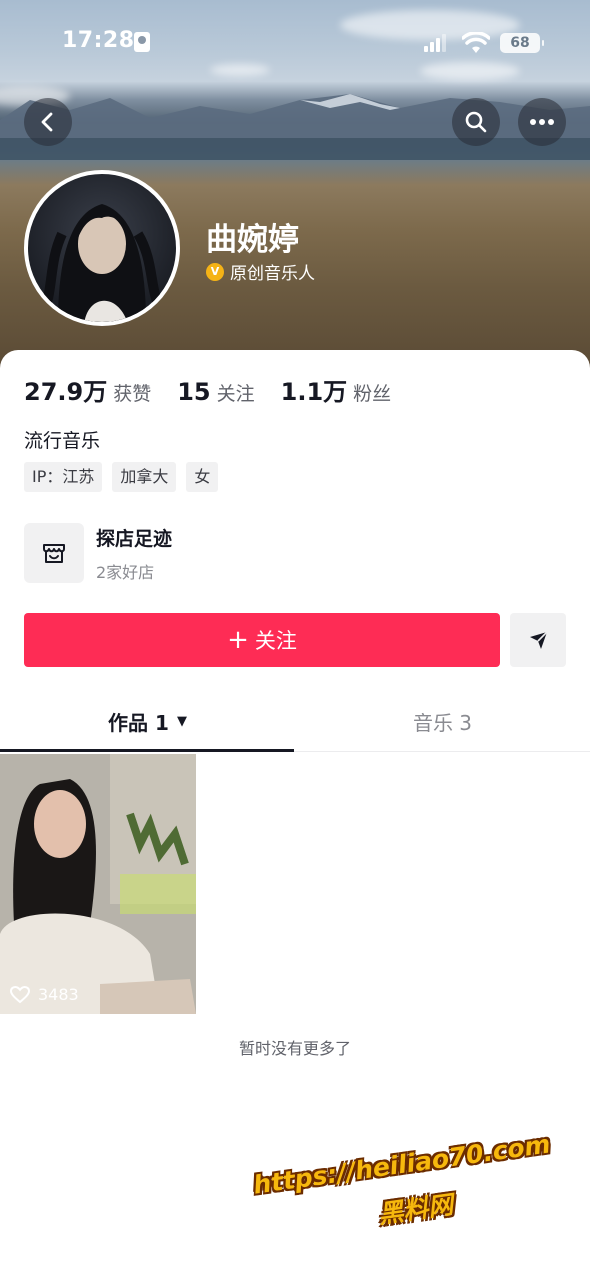 This screenshot has height=1280, width=590. I want to click on wifi-icon, so click(476, 42).